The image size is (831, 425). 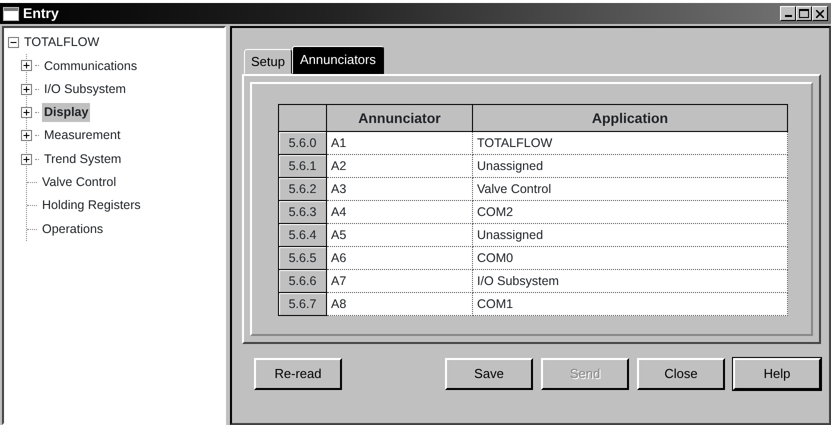 I want to click on tree-item: Communications, so click(x=91, y=66).